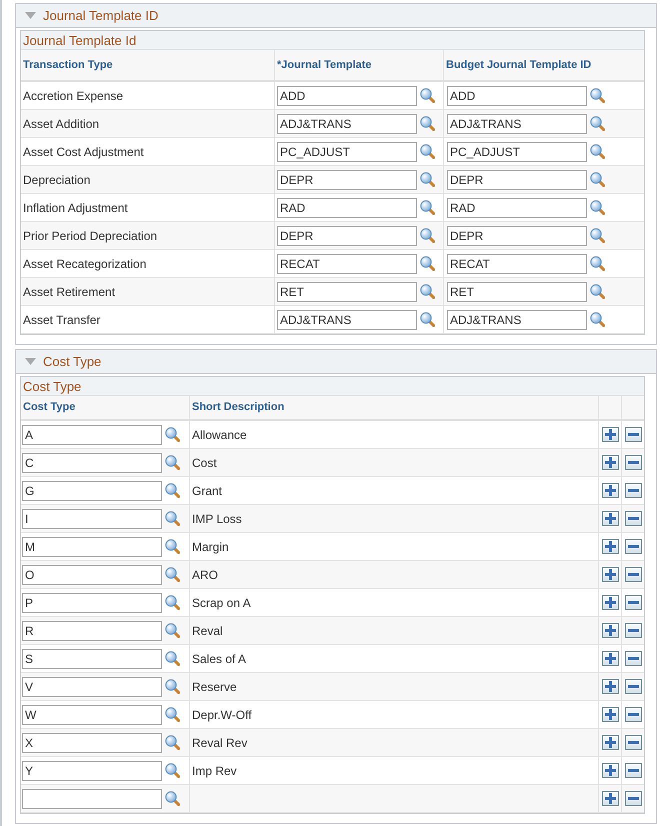 The image size is (660, 826). I want to click on transaction-type-label: Asset Addition, so click(61, 124).